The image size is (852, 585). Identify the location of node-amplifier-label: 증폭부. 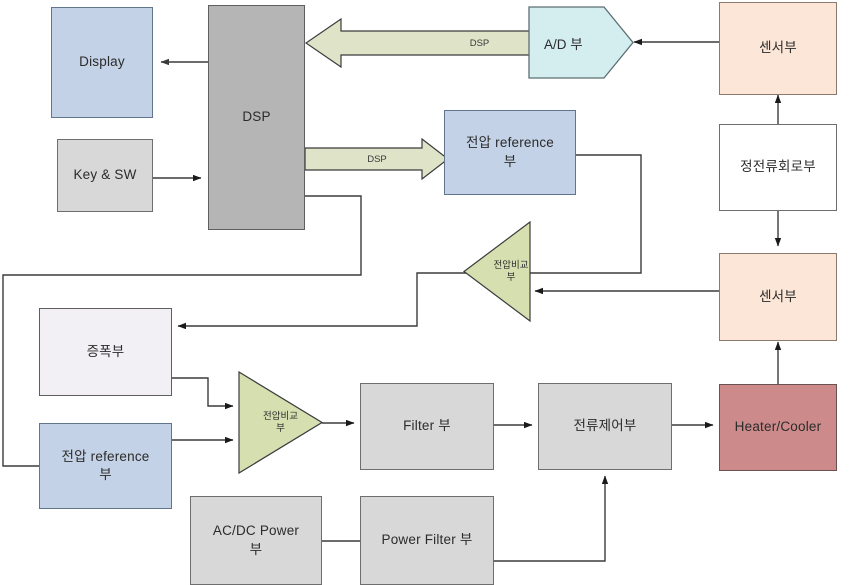
(105, 351).